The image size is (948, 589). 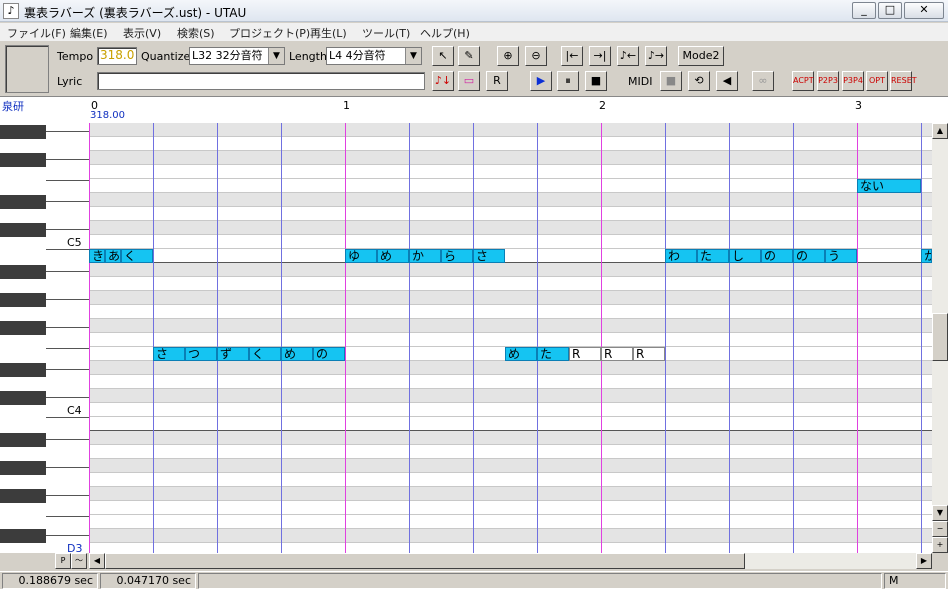 What do you see at coordinates (841, 256) in the screenshot?
I see `note: う` at bounding box center [841, 256].